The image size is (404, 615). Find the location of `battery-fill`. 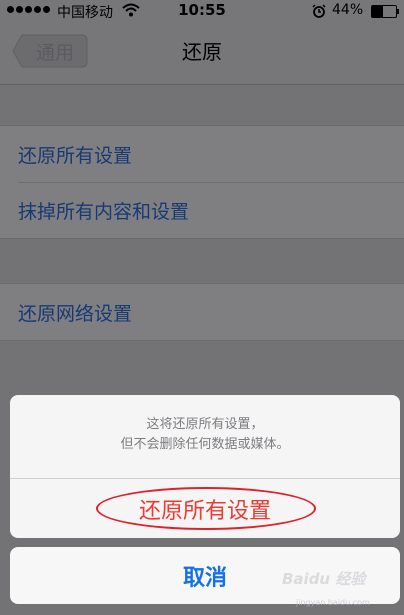

battery-fill is located at coordinates (377, 11).